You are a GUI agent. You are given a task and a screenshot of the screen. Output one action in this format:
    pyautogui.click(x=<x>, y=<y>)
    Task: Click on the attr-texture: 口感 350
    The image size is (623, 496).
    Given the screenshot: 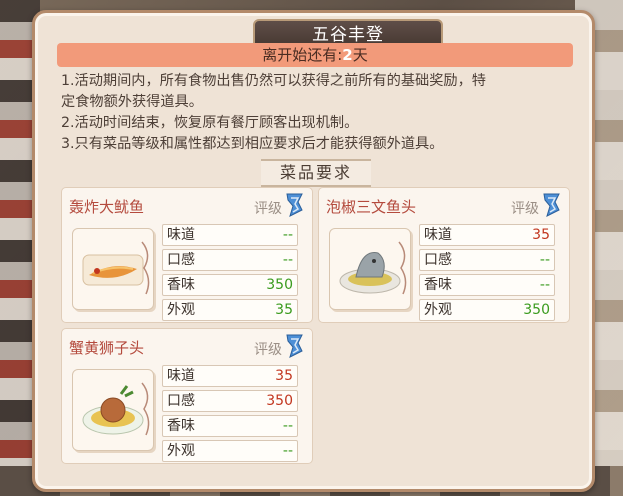 What is the action you would take?
    pyautogui.click(x=230, y=401)
    